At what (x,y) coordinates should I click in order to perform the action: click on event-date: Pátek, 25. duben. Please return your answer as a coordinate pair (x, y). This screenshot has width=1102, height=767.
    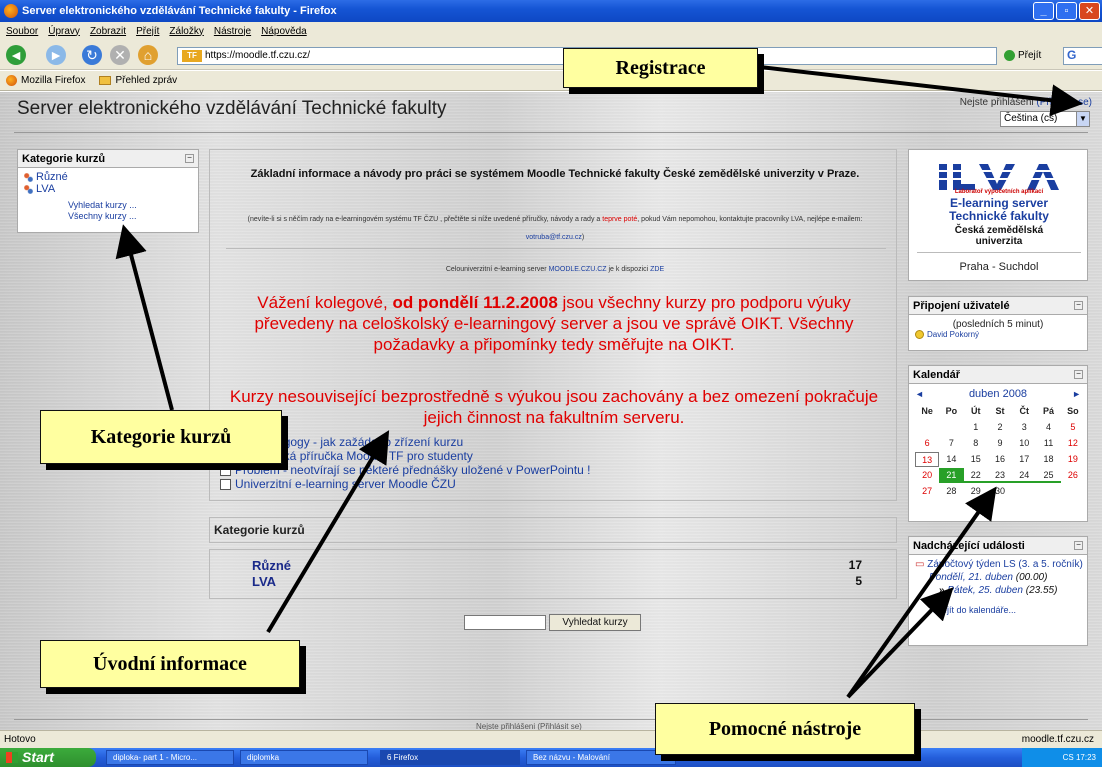
    Looking at the image, I should click on (985, 590).